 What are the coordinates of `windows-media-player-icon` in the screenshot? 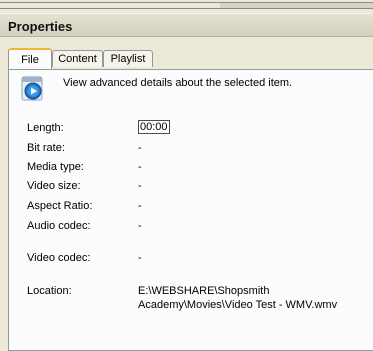 It's located at (33, 89).